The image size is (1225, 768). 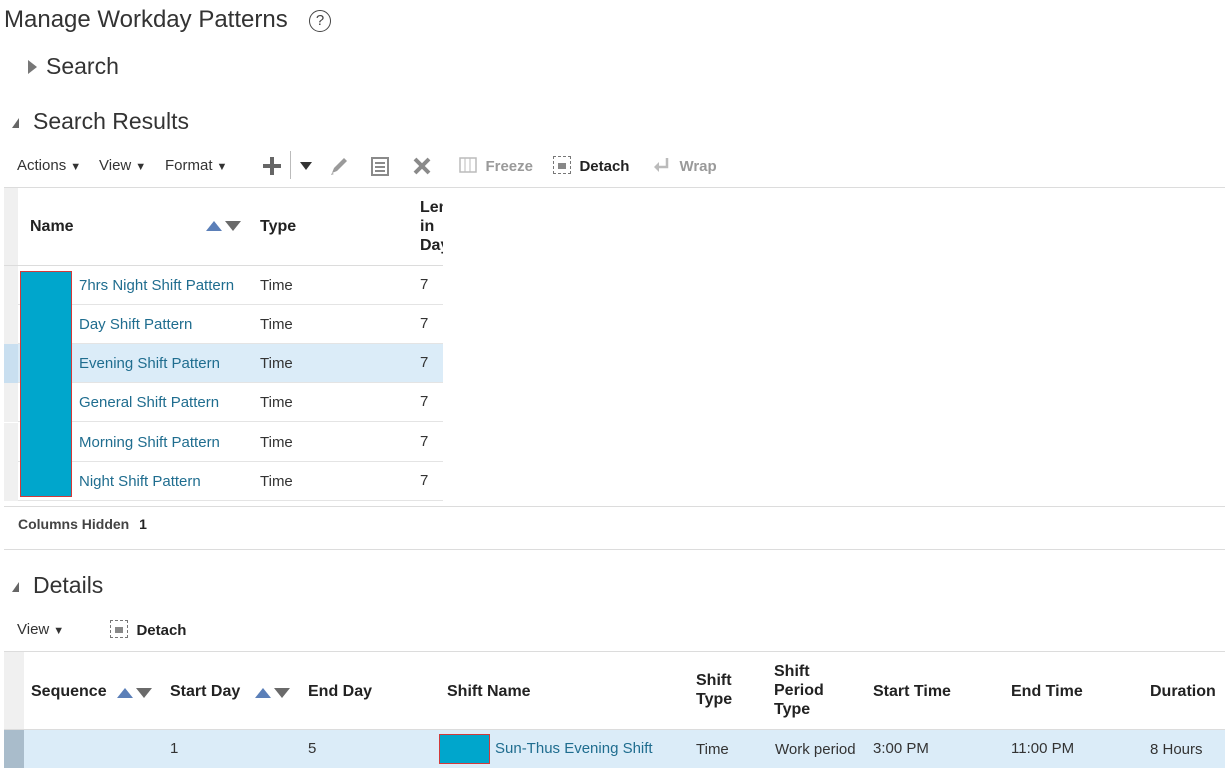 What do you see at coordinates (1043, 748) in the screenshot?
I see `end-time-value: 11:00 PM` at bounding box center [1043, 748].